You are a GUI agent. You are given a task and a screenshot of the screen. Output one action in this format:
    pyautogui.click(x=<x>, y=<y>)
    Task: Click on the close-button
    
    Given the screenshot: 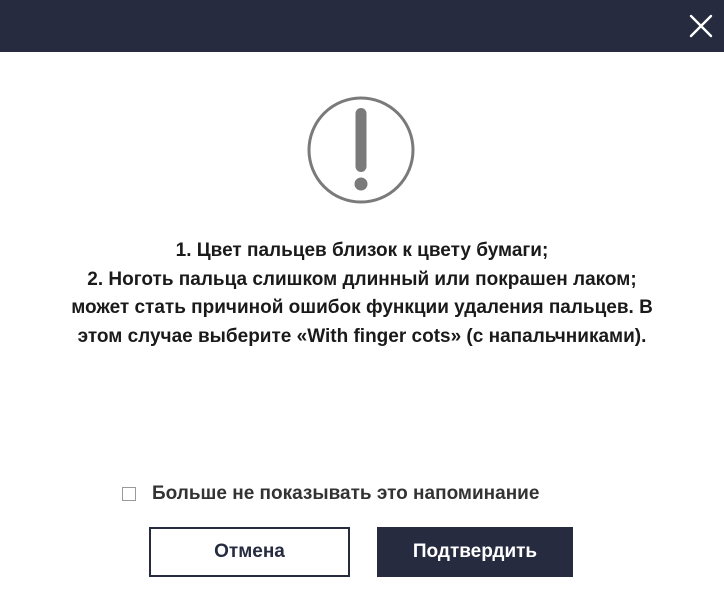 What is the action you would take?
    pyautogui.click(x=701, y=26)
    